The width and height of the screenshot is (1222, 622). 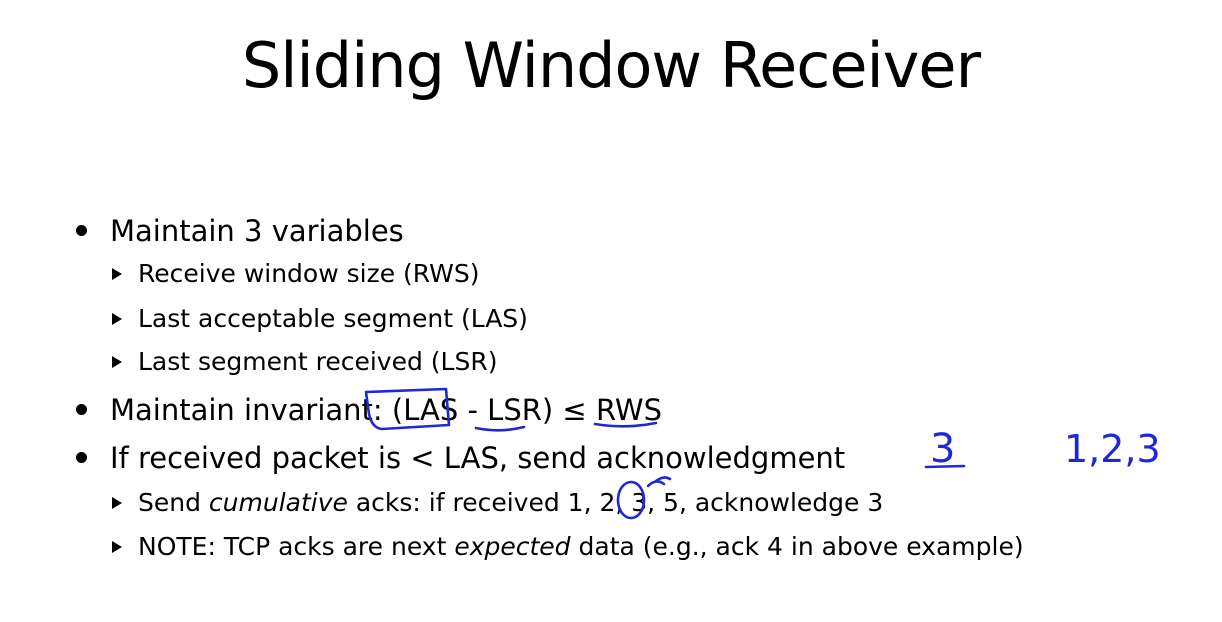 What do you see at coordinates (526, 410) in the screenshot?
I see `invariant-formula: (LAS - LSR) ≤ RWS` at bounding box center [526, 410].